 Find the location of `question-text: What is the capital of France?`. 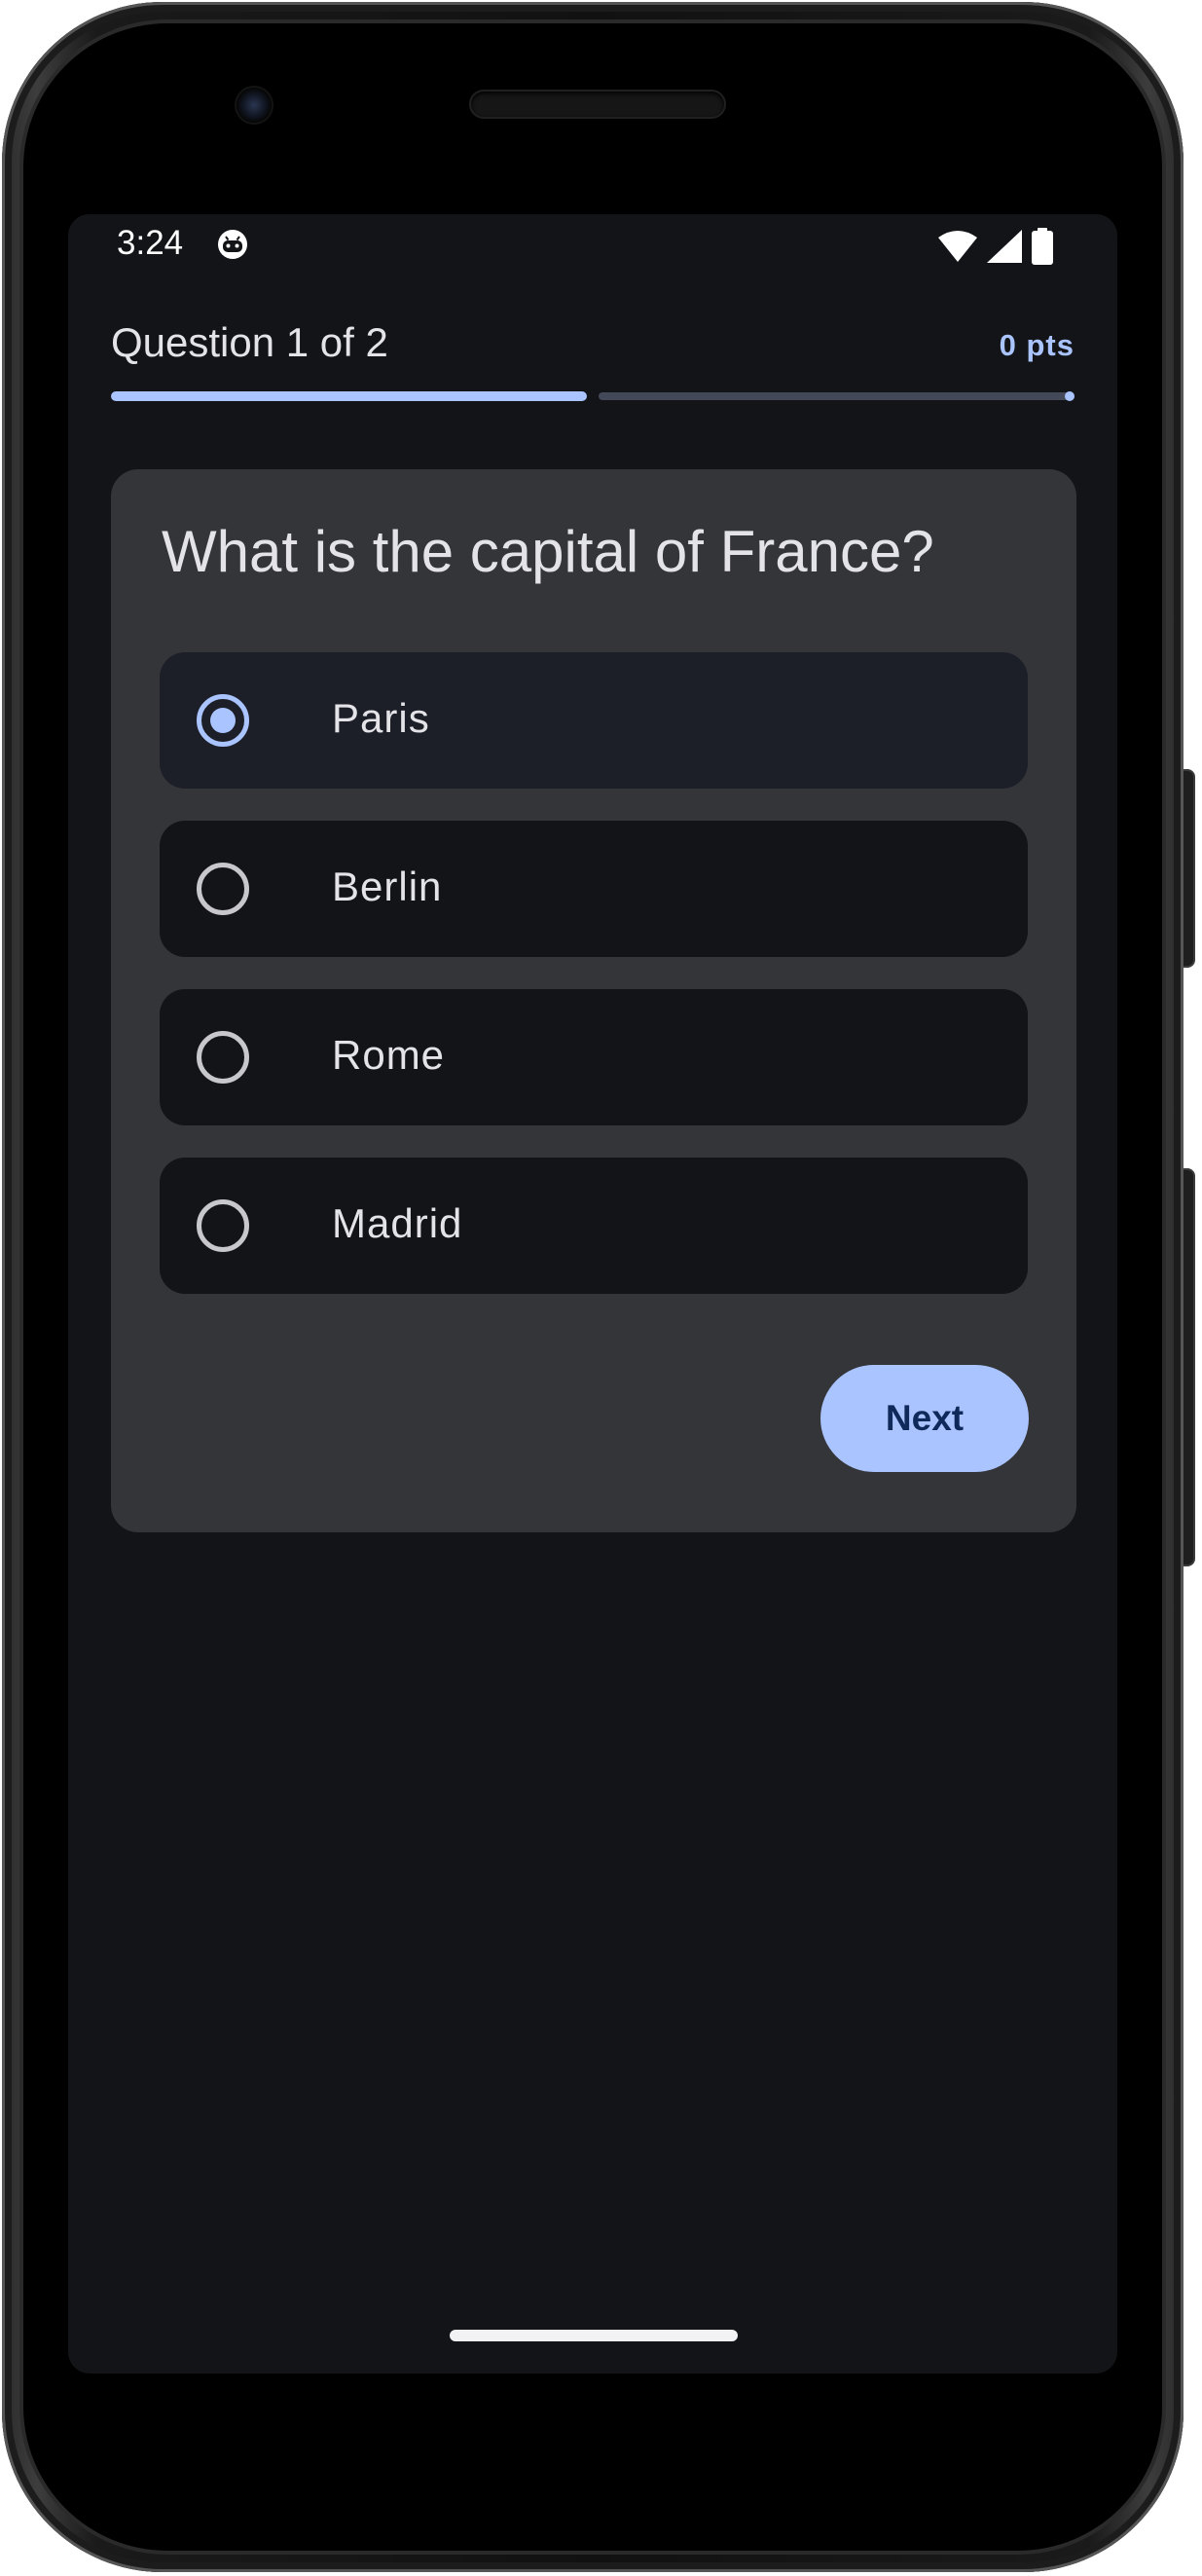

question-text: What is the capital of France? is located at coordinates (548, 551).